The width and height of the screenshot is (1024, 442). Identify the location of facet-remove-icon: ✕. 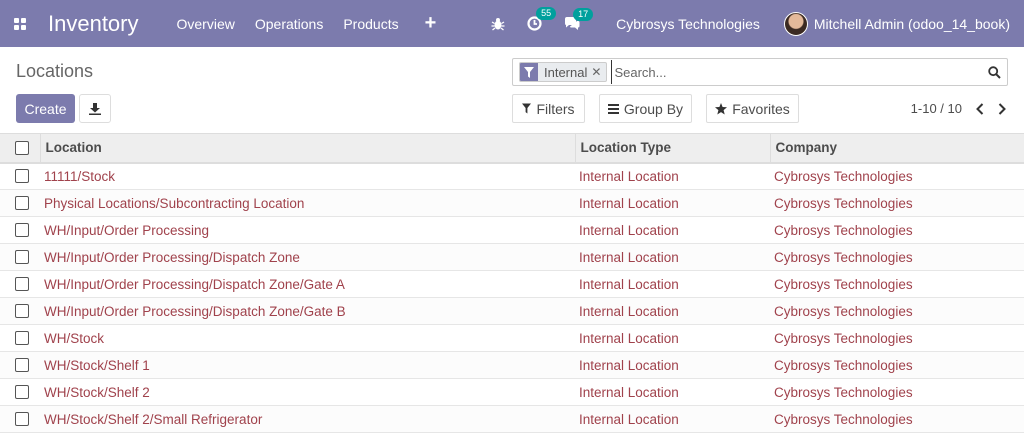
(596, 72).